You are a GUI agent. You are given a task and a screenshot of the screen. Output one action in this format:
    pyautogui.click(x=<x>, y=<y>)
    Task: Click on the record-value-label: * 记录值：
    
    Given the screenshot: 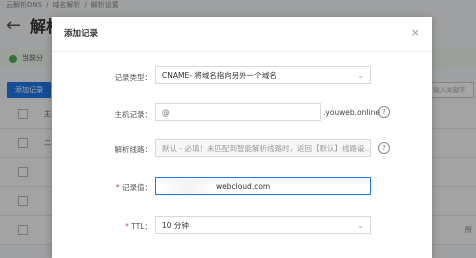 What is the action you would take?
    pyautogui.click(x=102, y=187)
    